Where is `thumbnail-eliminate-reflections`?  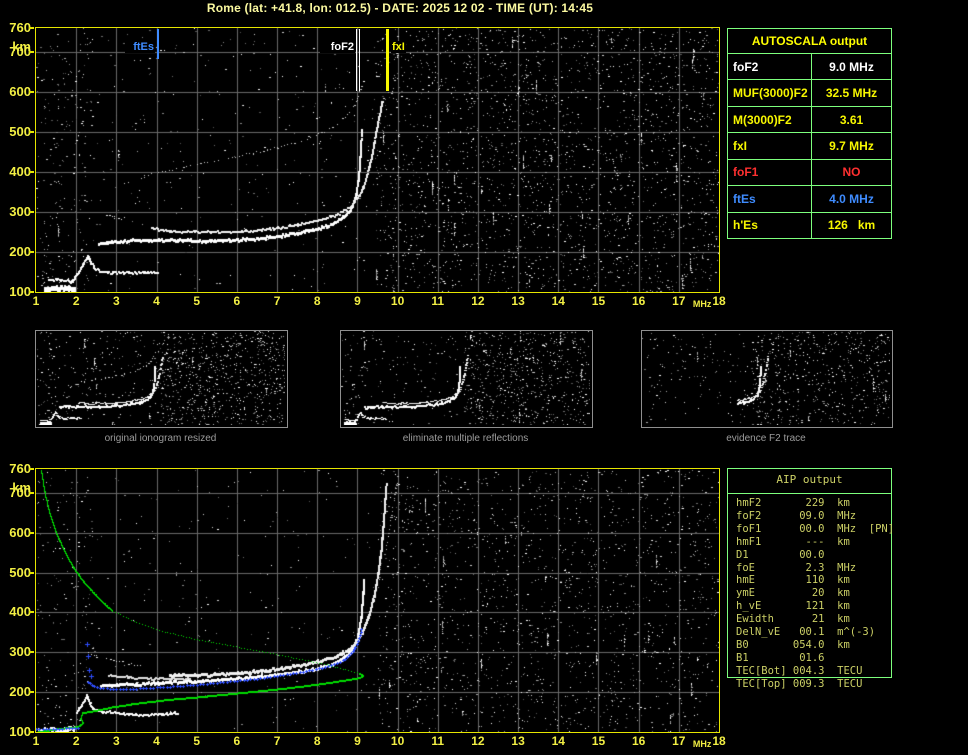
thumbnail-eliminate-reflections is located at coordinates (466, 379).